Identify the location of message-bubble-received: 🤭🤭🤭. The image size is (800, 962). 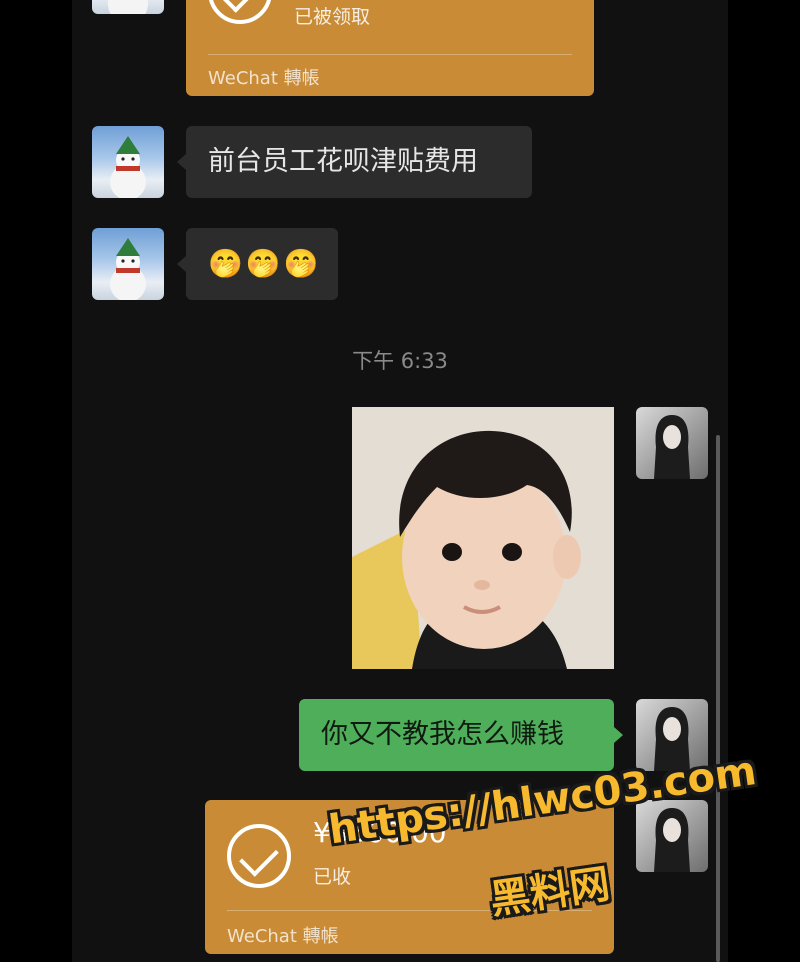
(262, 264).